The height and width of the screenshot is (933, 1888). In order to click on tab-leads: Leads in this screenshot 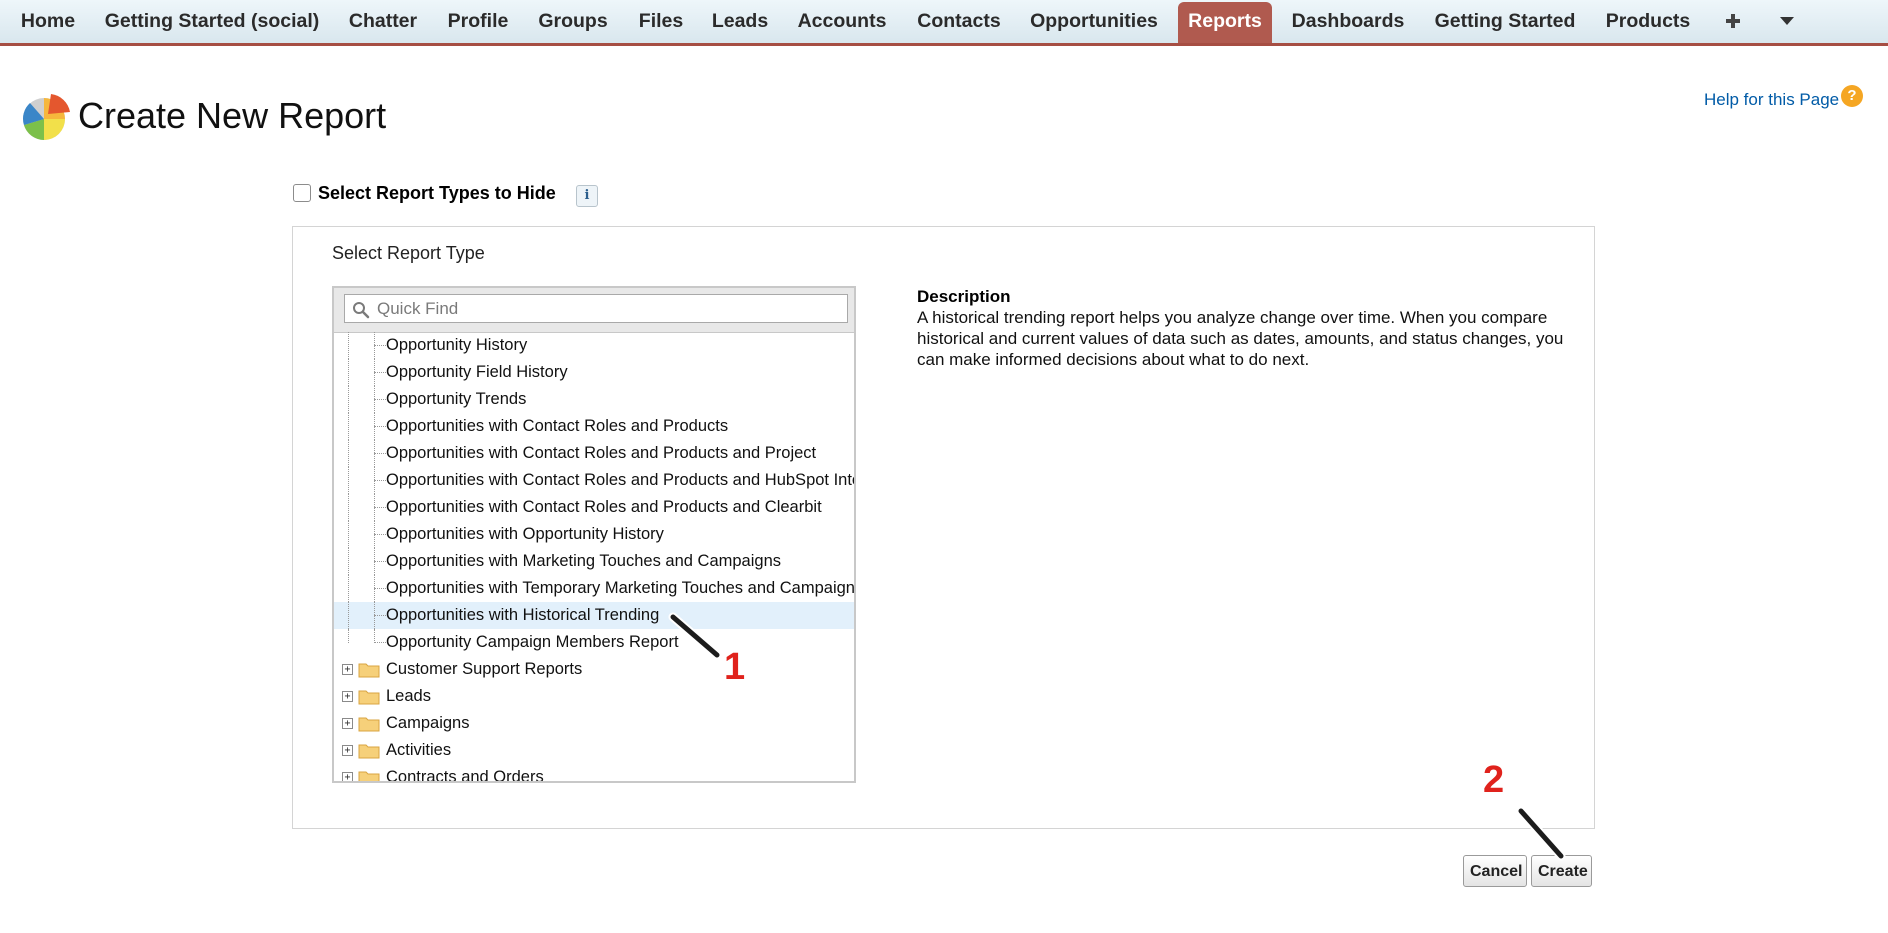, I will do `click(740, 21)`.